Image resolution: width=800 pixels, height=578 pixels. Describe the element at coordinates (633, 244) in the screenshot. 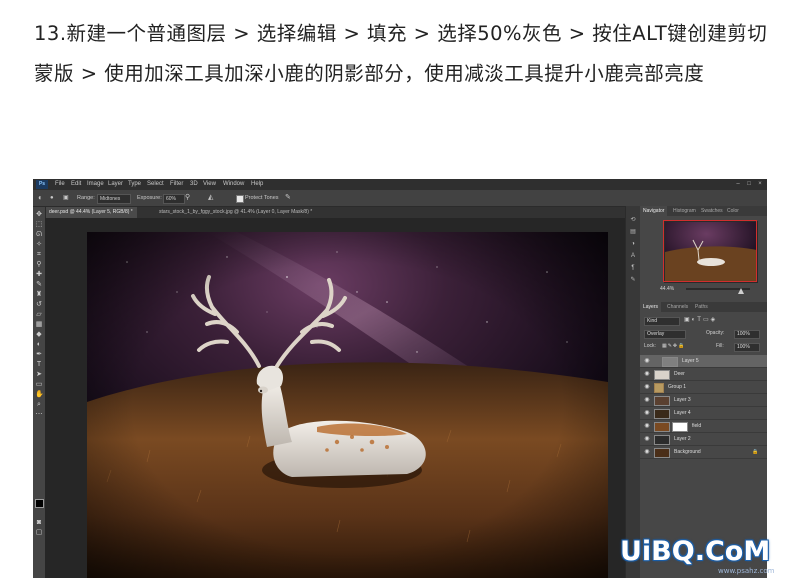

I see `adjustments-panel-icon: ◑` at that location.